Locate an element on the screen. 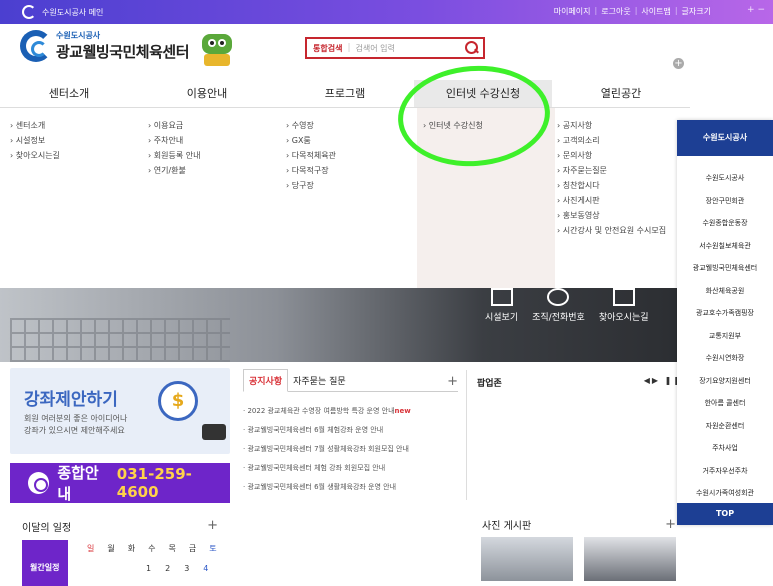  quick-link: 광교웰빙국민체육센터 is located at coordinates (725, 268).